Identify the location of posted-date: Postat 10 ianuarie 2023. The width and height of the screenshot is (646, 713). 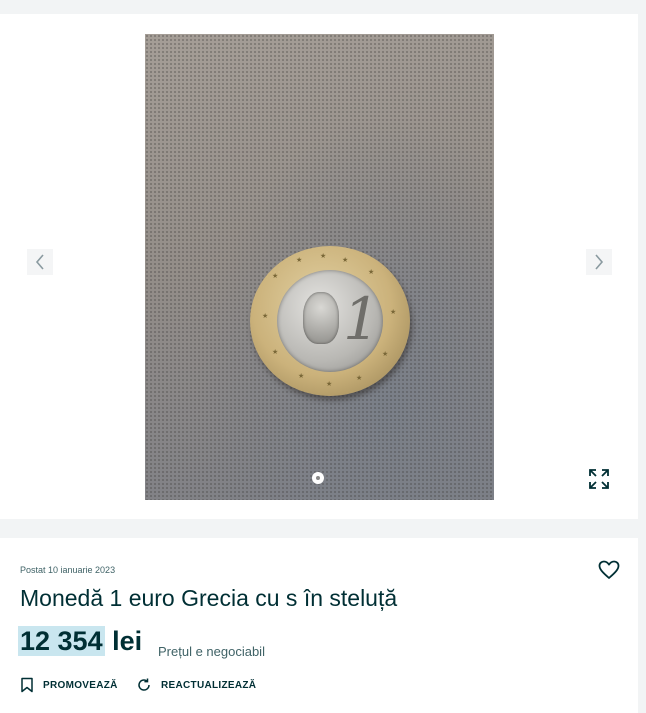
(68, 570).